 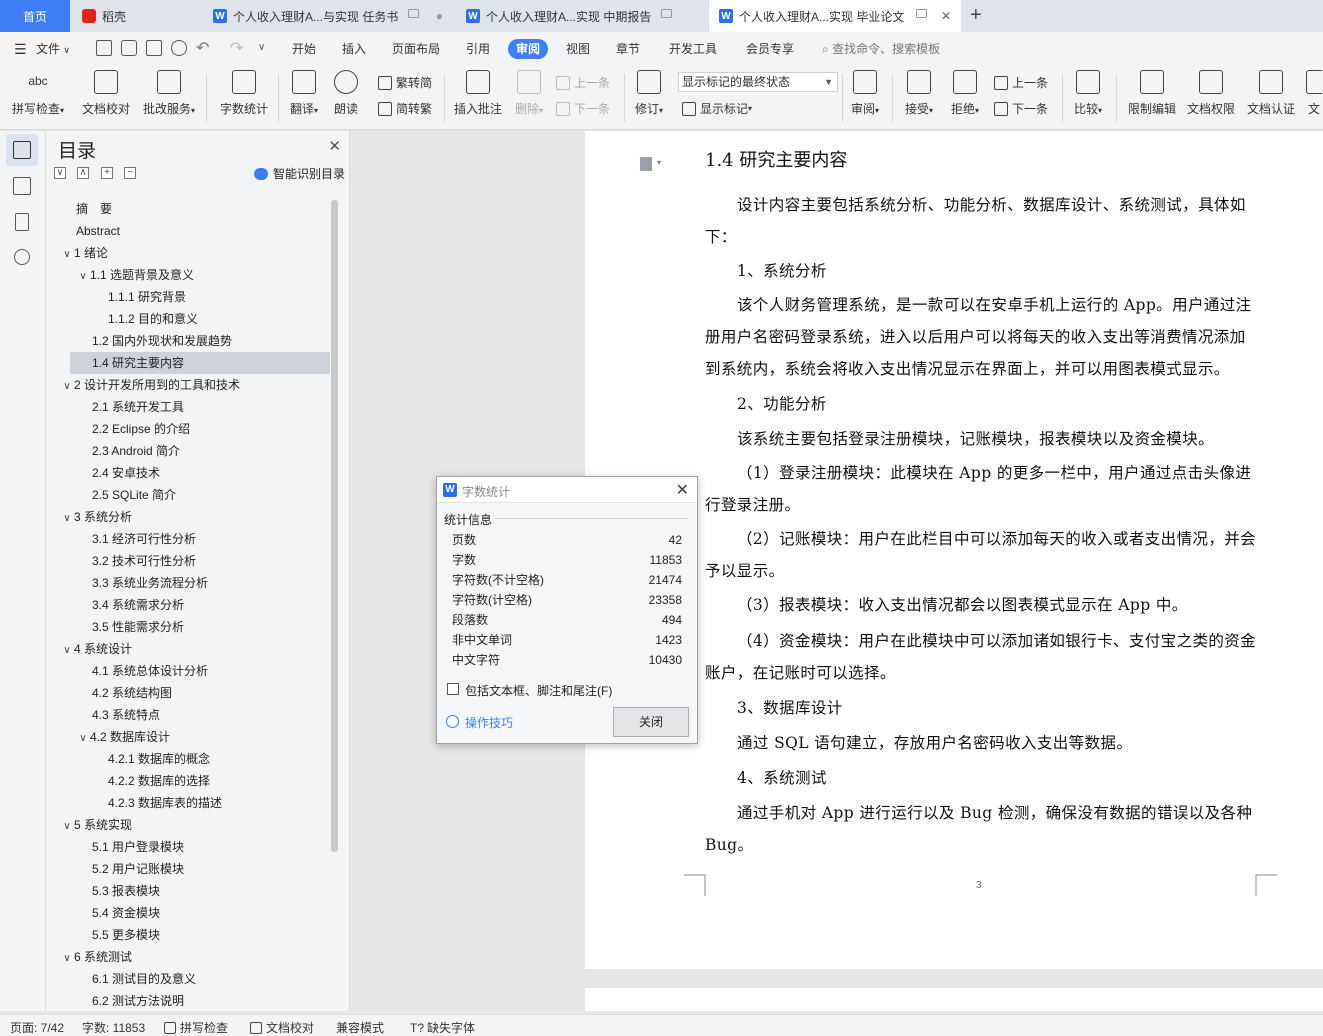 What do you see at coordinates (976, 15) in the screenshot?
I see `new-tab-button: +` at bounding box center [976, 15].